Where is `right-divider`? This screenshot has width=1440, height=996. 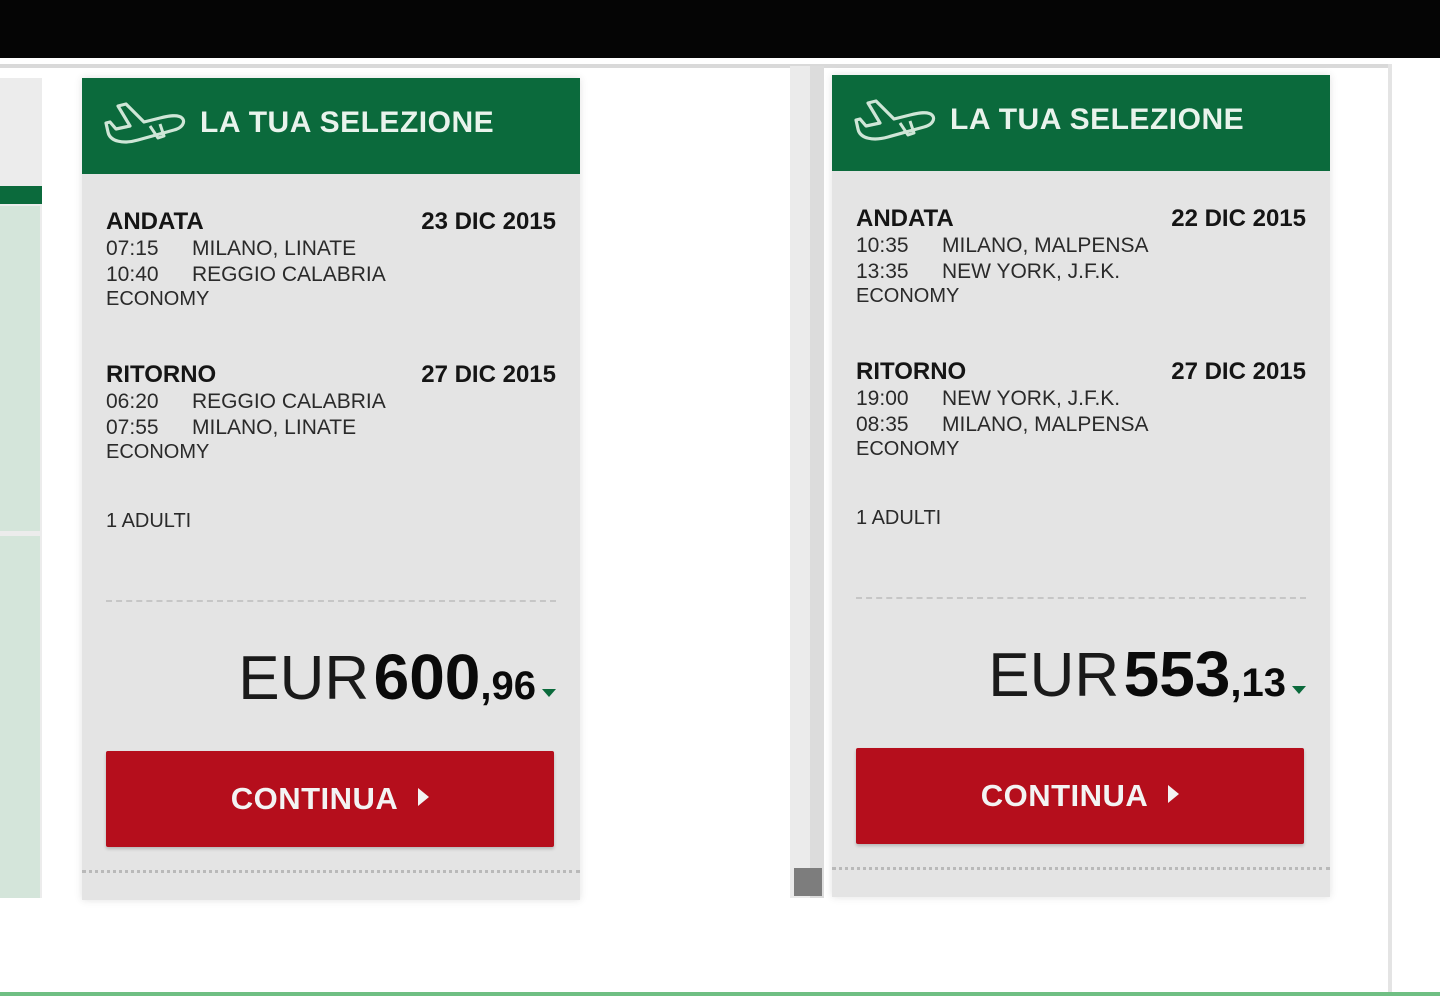 right-divider is located at coordinates (1390, 529).